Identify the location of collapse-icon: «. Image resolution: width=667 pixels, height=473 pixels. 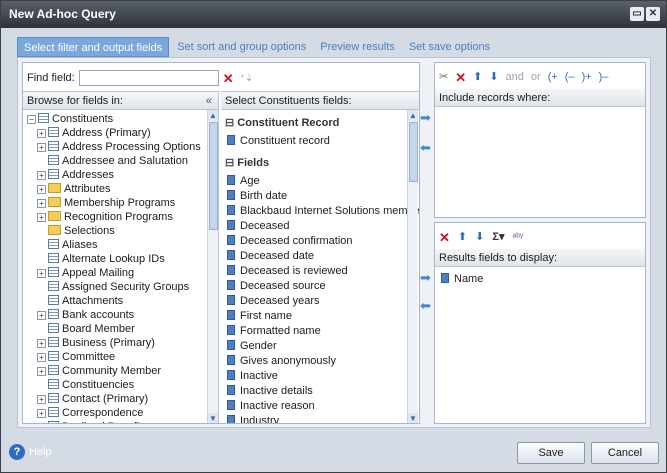
(209, 101).